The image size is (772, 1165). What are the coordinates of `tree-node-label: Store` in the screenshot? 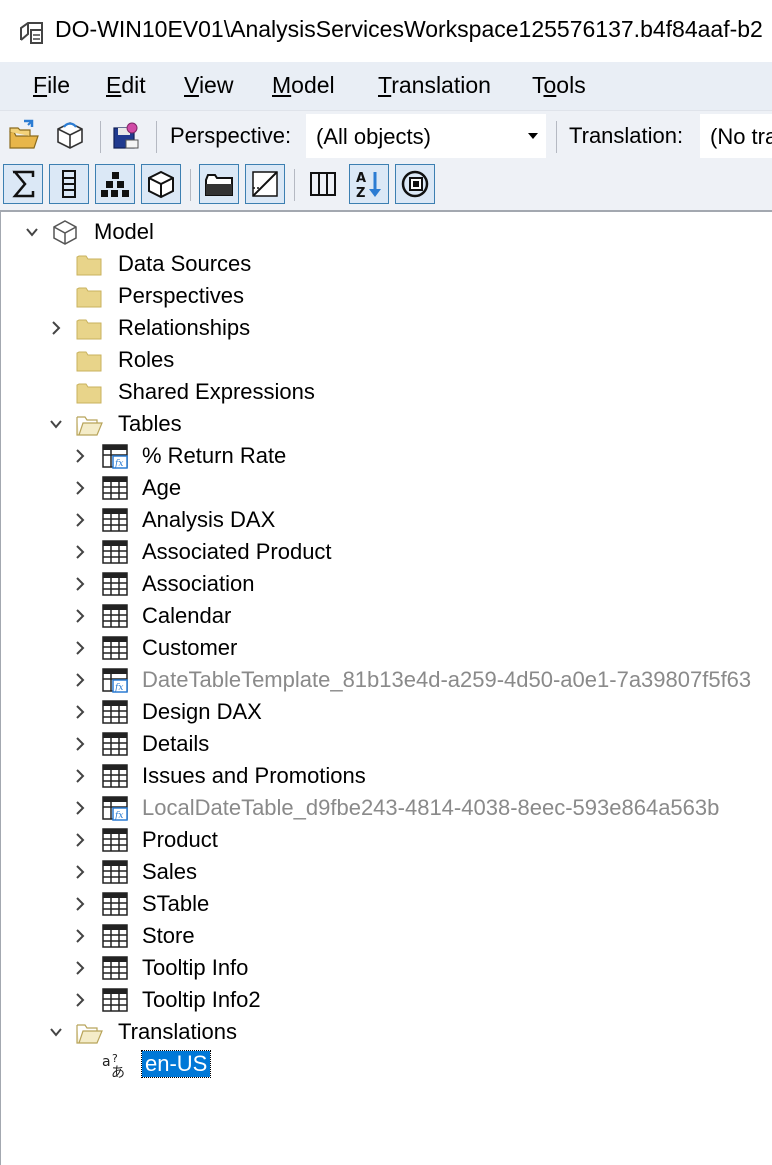 It's located at (168, 936).